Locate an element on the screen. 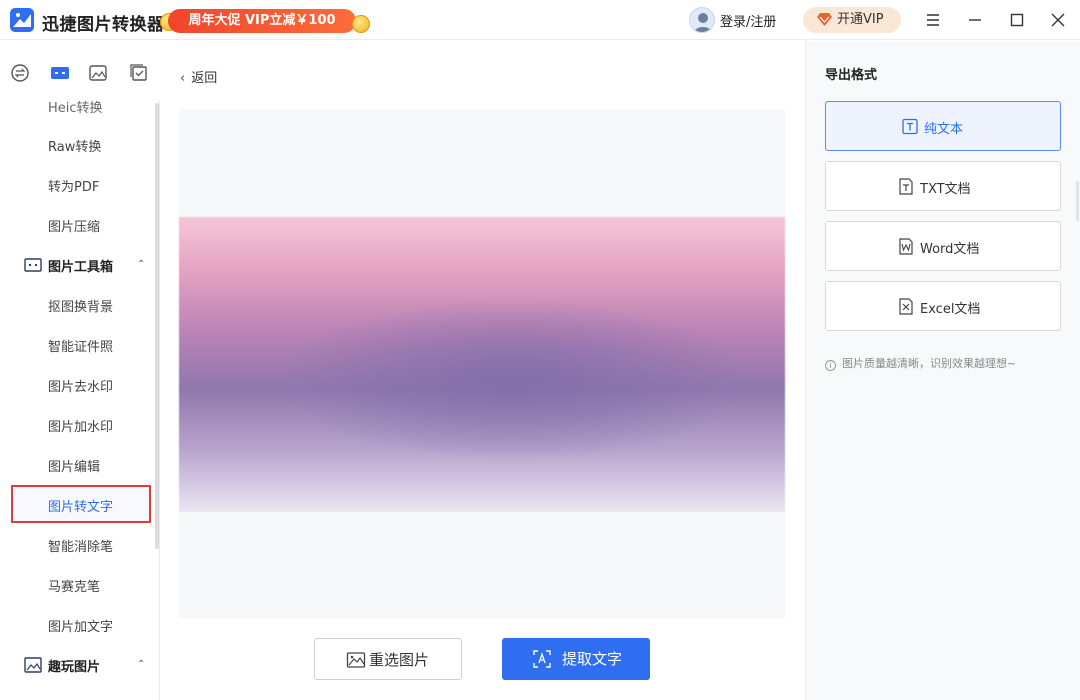 The image size is (1080, 700). reselect-image-label: 重选图片 is located at coordinates (399, 660).